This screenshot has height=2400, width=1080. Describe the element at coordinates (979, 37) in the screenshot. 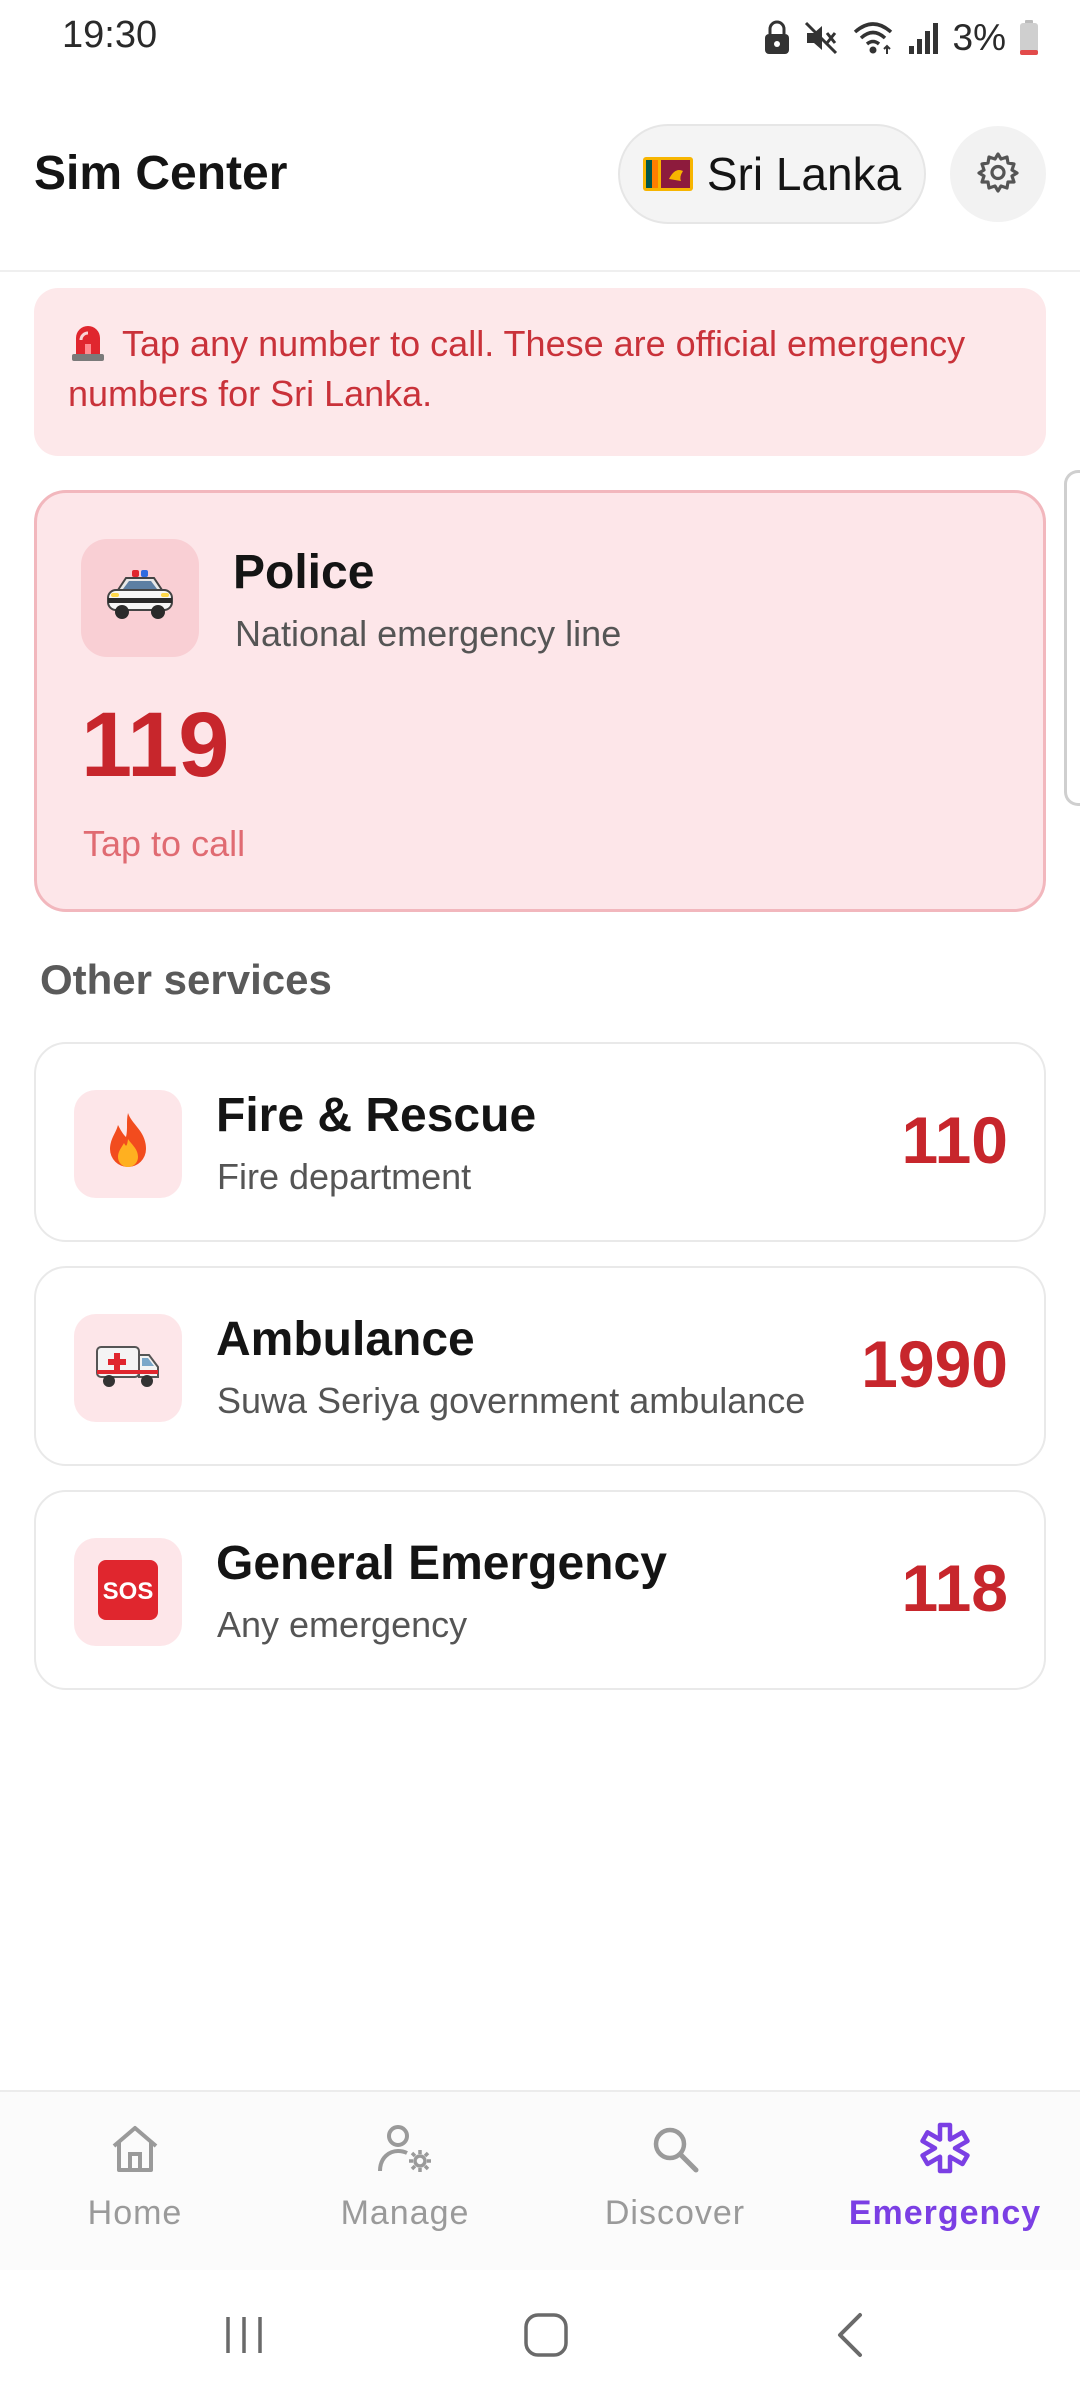

I see `battery-percent: 3%` at that location.